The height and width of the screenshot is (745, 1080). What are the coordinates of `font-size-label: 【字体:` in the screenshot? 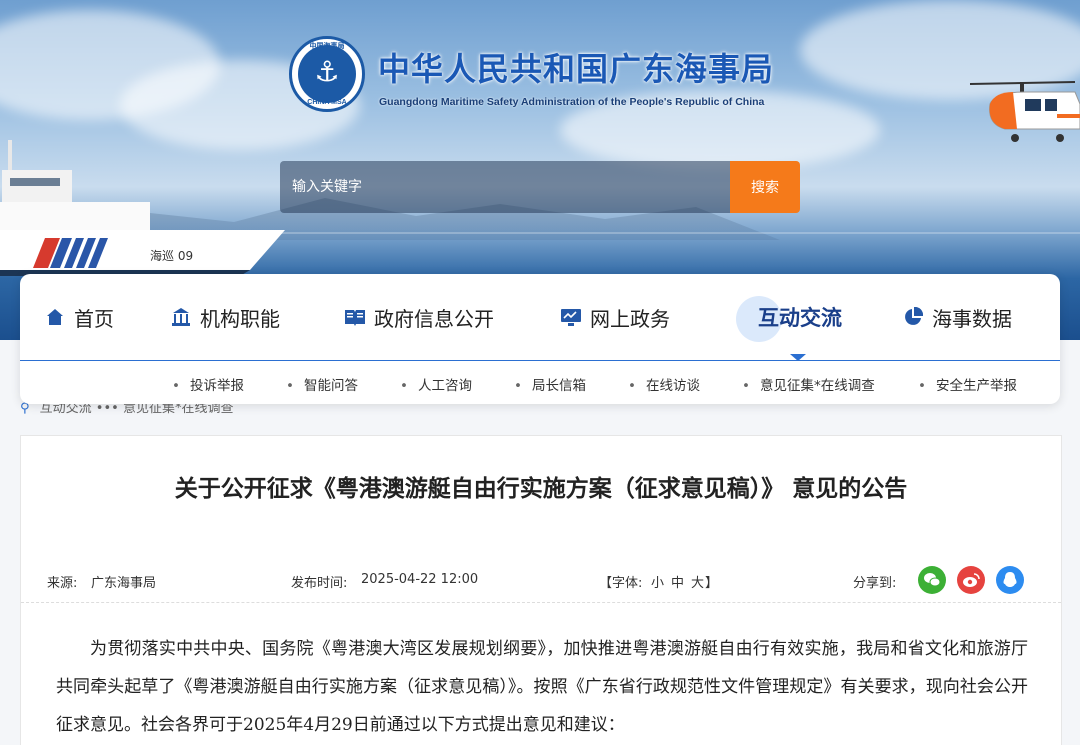 It's located at (621, 583).